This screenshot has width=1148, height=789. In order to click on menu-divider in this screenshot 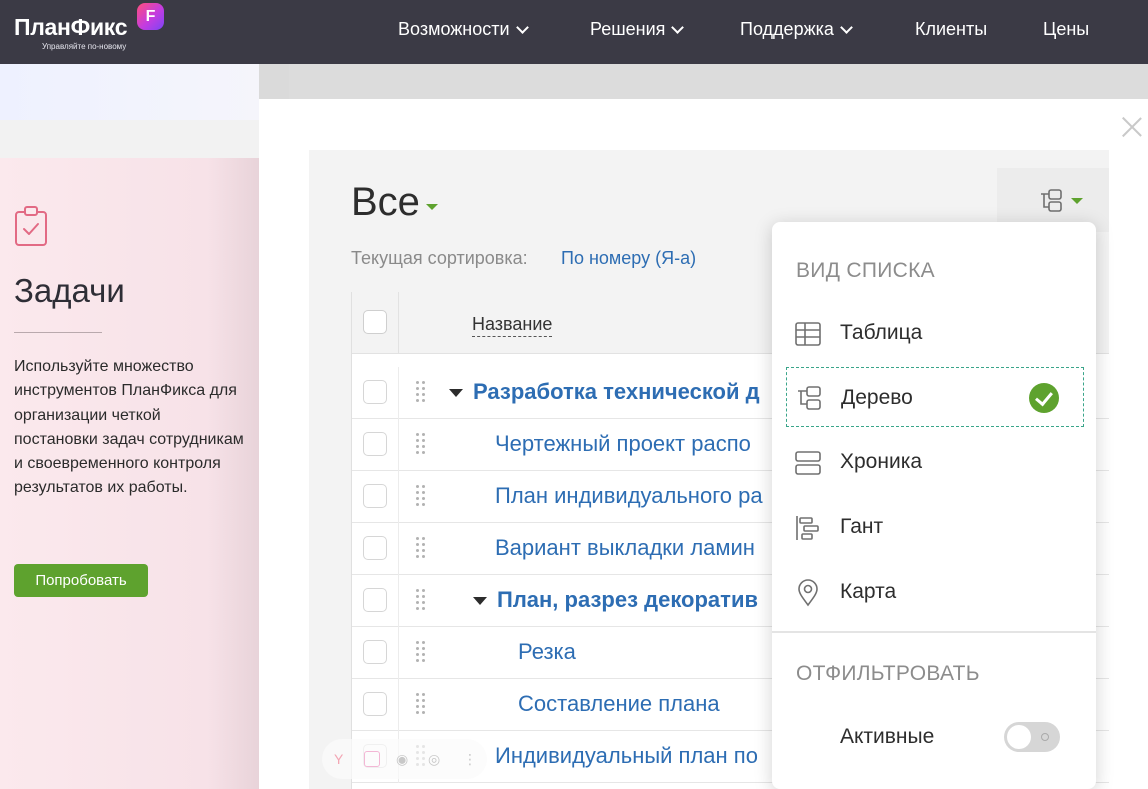, I will do `click(934, 632)`.